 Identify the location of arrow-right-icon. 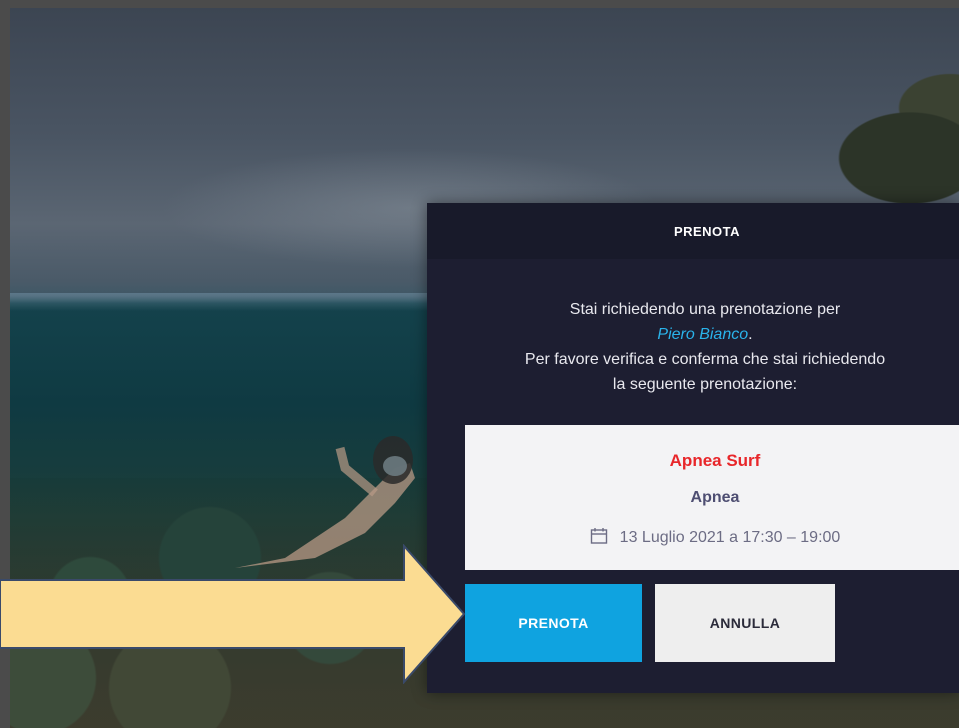
(233, 614).